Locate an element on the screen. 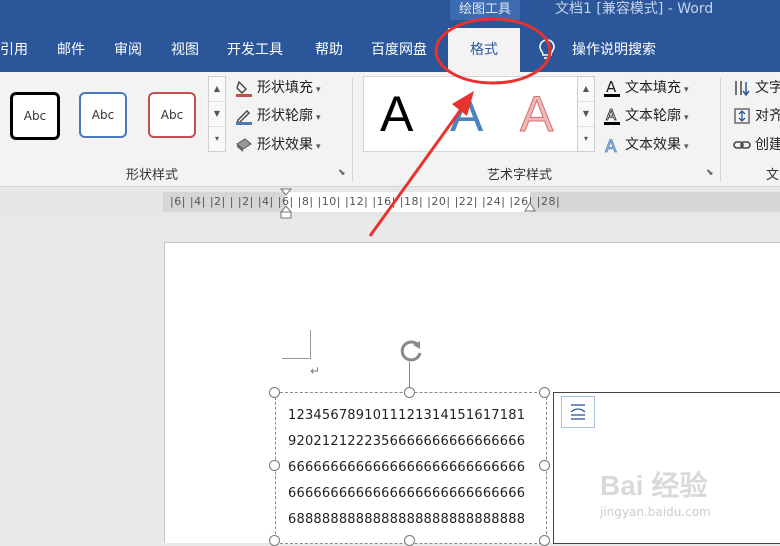  resize-handle-top is located at coordinates (409, 392).